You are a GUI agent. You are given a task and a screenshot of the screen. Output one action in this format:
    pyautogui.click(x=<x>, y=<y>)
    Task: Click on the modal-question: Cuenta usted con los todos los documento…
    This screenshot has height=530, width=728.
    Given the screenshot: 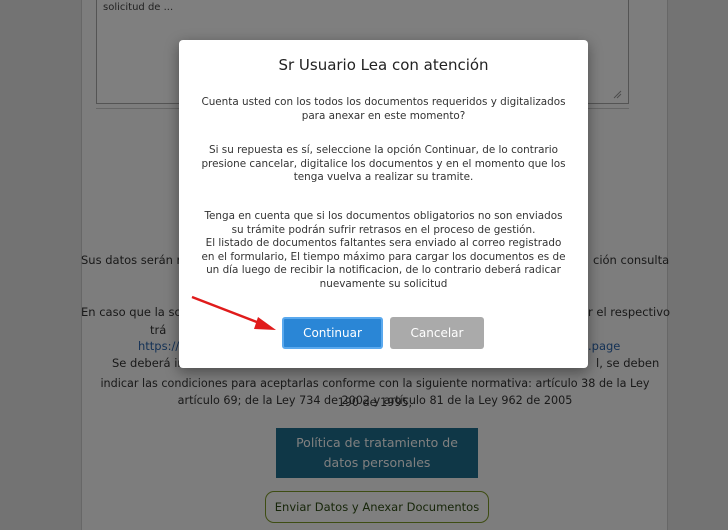 What is the action you would take?
    pyautogui.click(x=383, y=109)
    